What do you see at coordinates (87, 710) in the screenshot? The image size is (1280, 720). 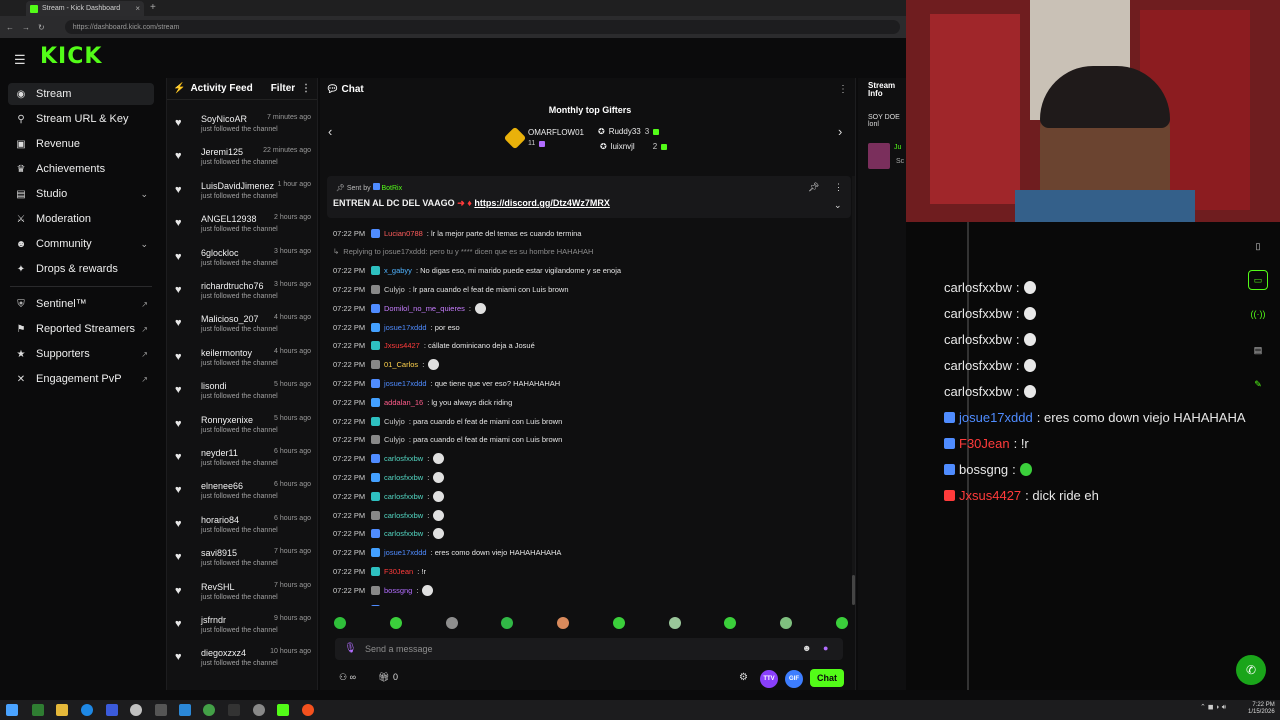 I see `chrome-icon` at bounding box center [87, 710].